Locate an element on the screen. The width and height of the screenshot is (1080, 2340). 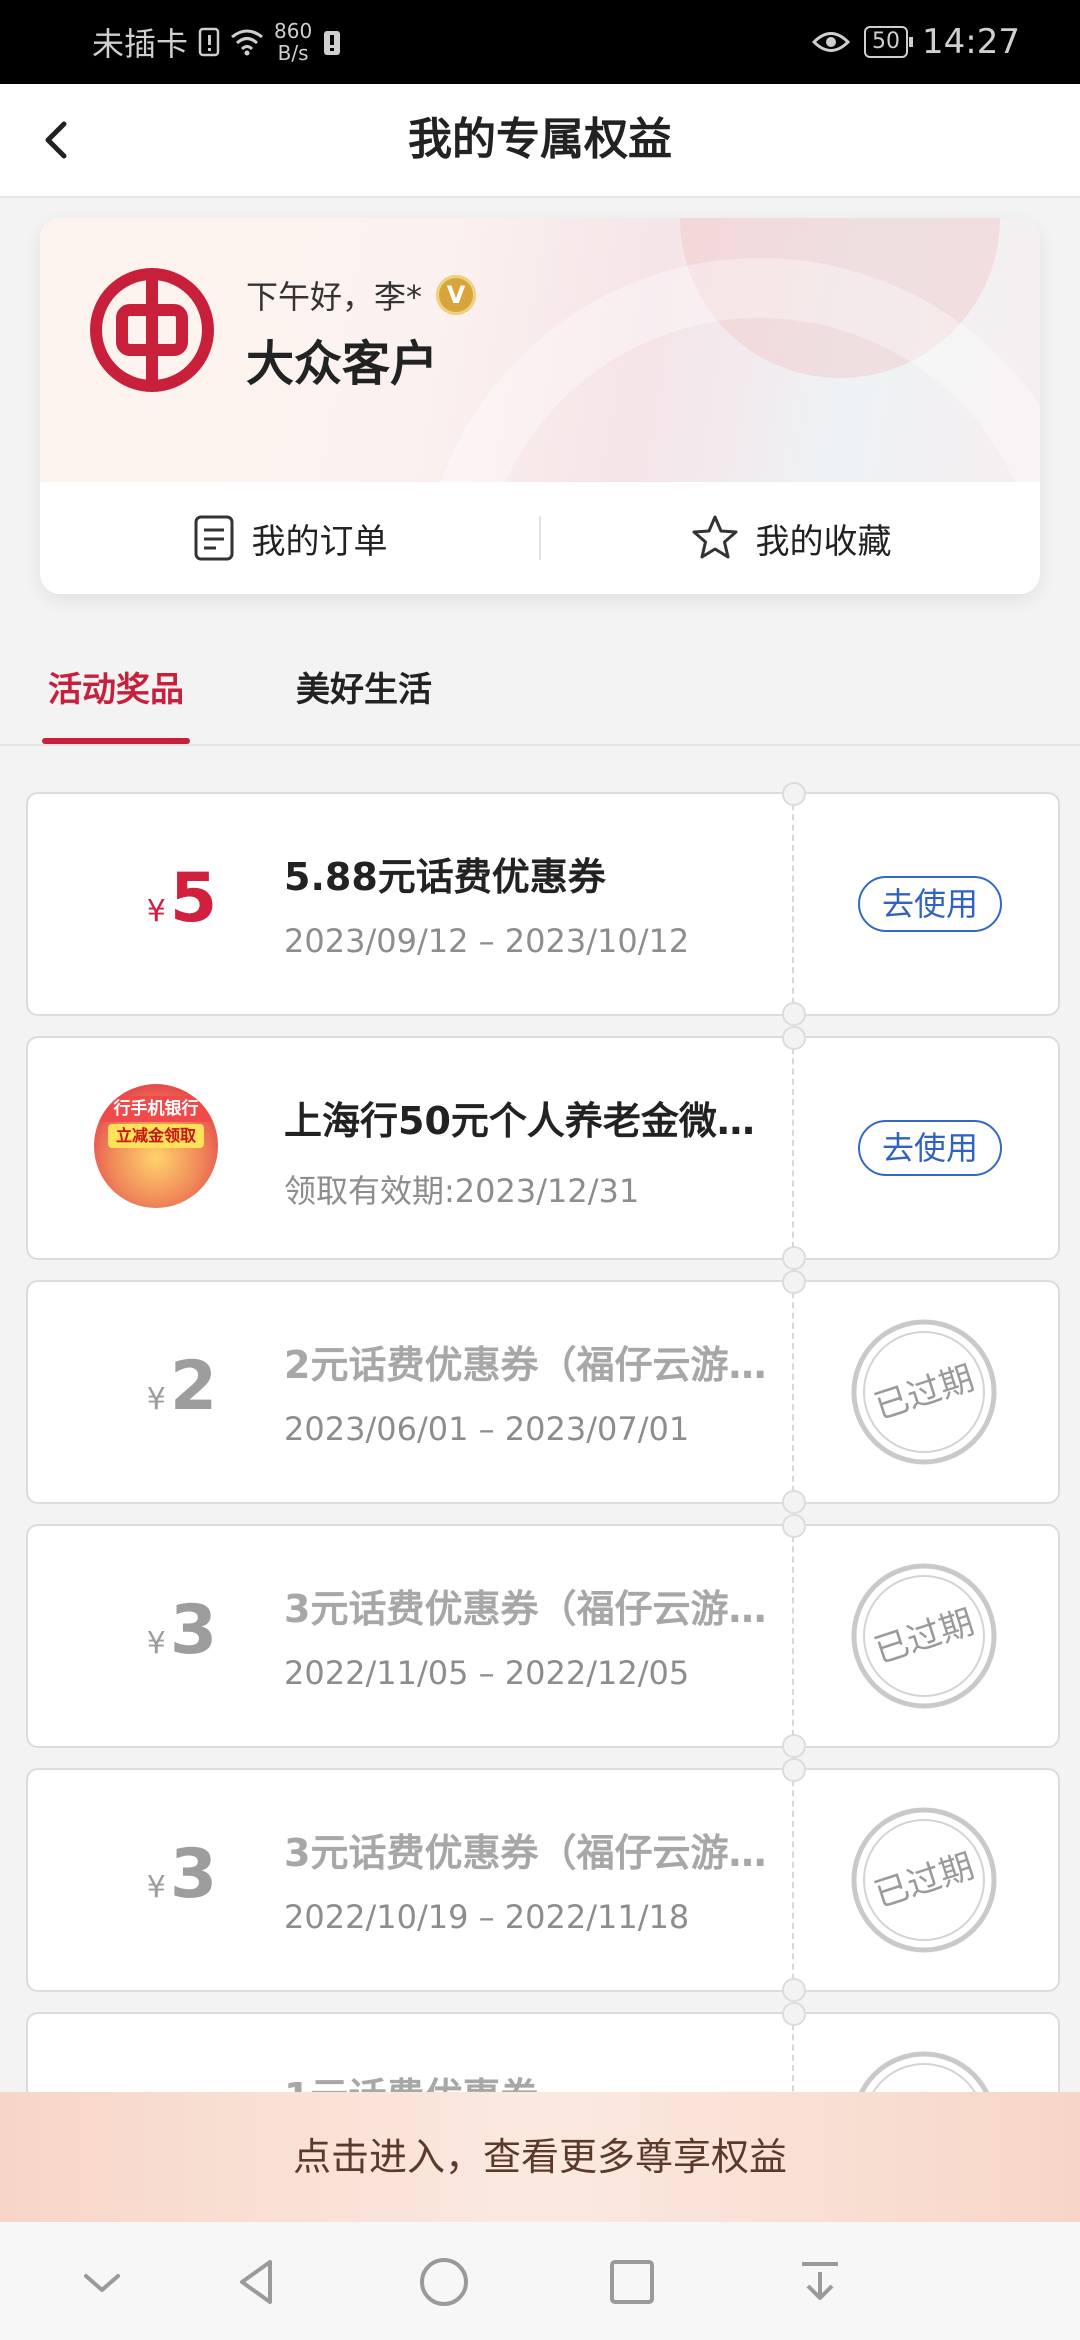
more-benefits-text: 点击进入，查看更多尊享权益 is located at coordinates (539, 2157).